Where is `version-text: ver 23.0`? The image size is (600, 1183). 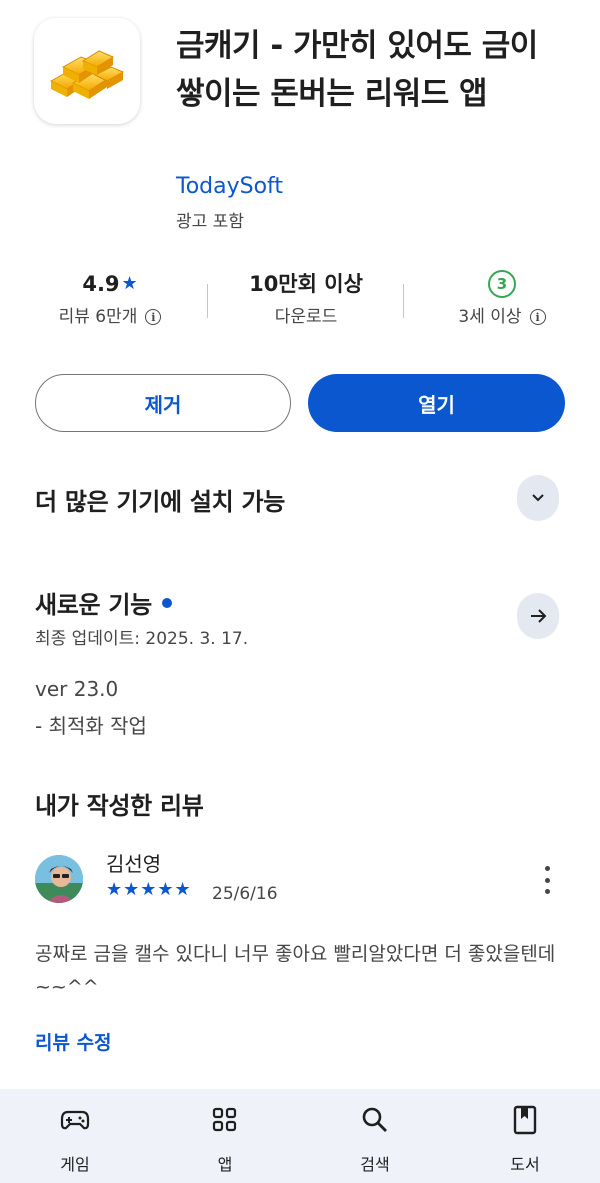
version-text: ver 23.0 is located at coordinates (77, 689).